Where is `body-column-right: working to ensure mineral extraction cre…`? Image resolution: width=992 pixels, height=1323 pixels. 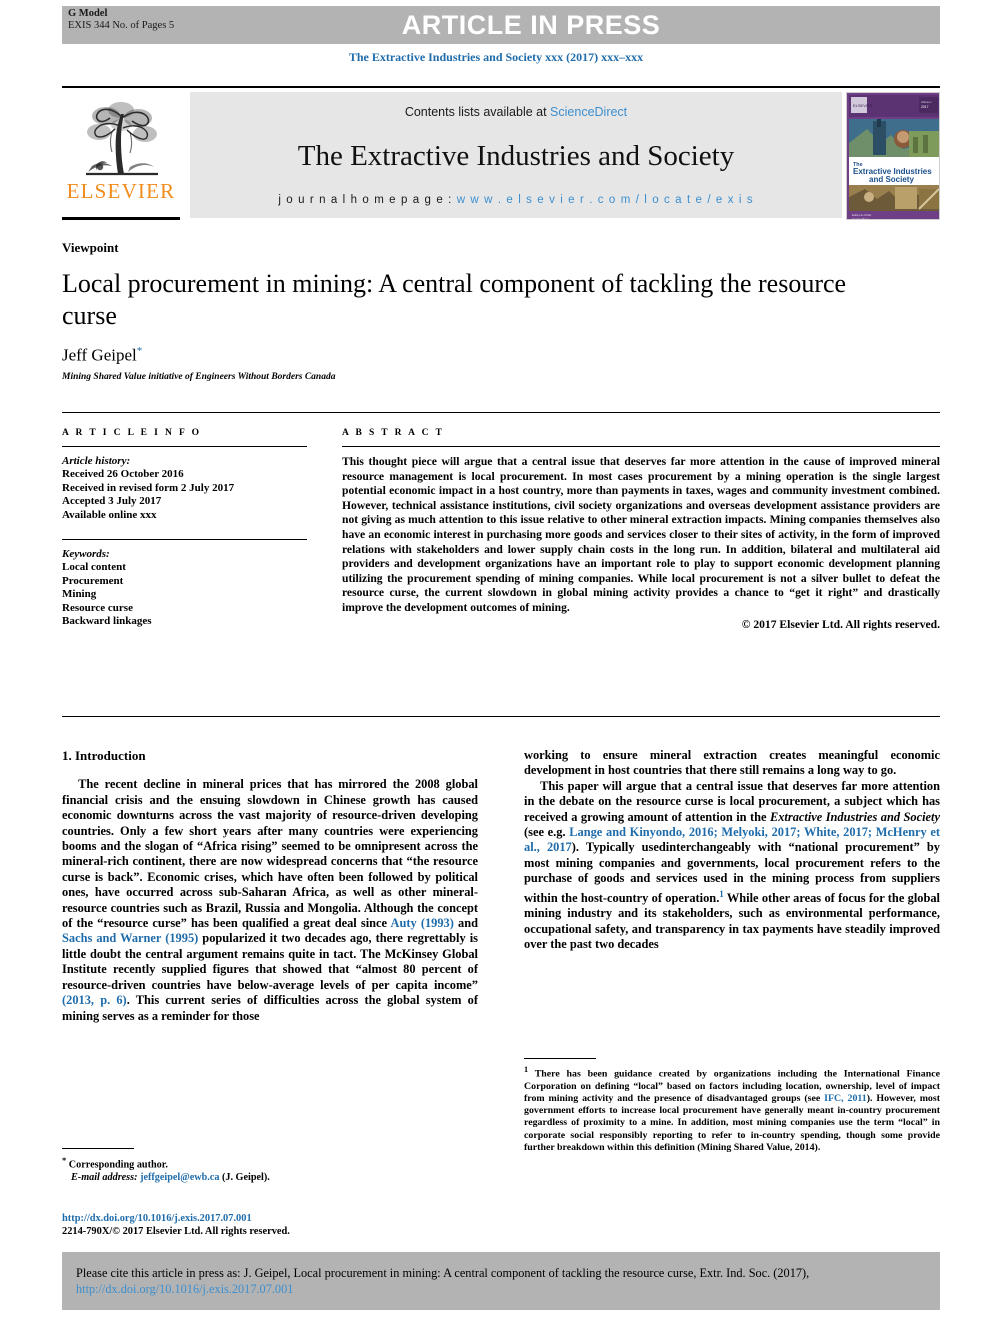
body-column-right: working to ensure mineral extraction cre… is located at coordinates (732, 850).